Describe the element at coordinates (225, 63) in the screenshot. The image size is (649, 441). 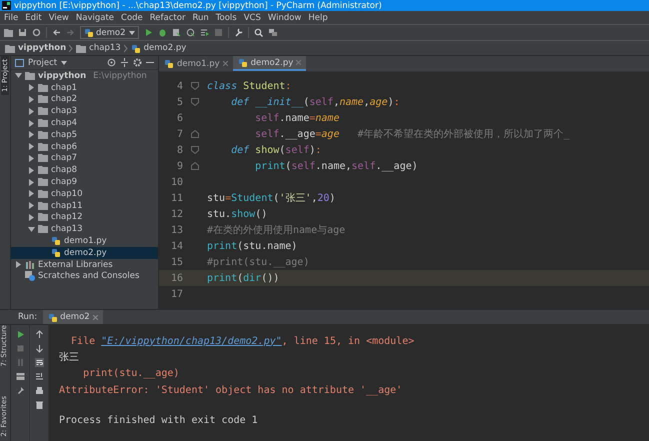
I see `close-icon` at that location.